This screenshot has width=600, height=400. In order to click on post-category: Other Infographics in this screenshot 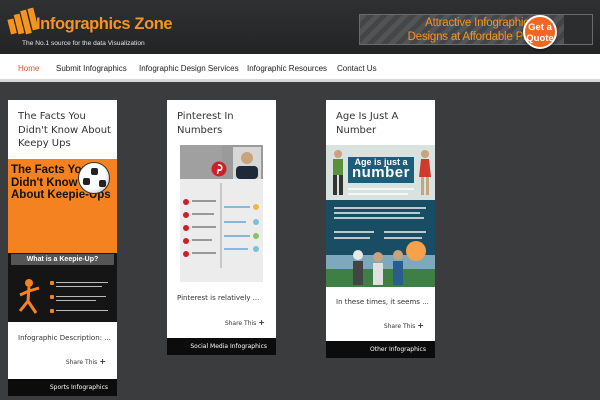, I will do `click(380, 349)`.